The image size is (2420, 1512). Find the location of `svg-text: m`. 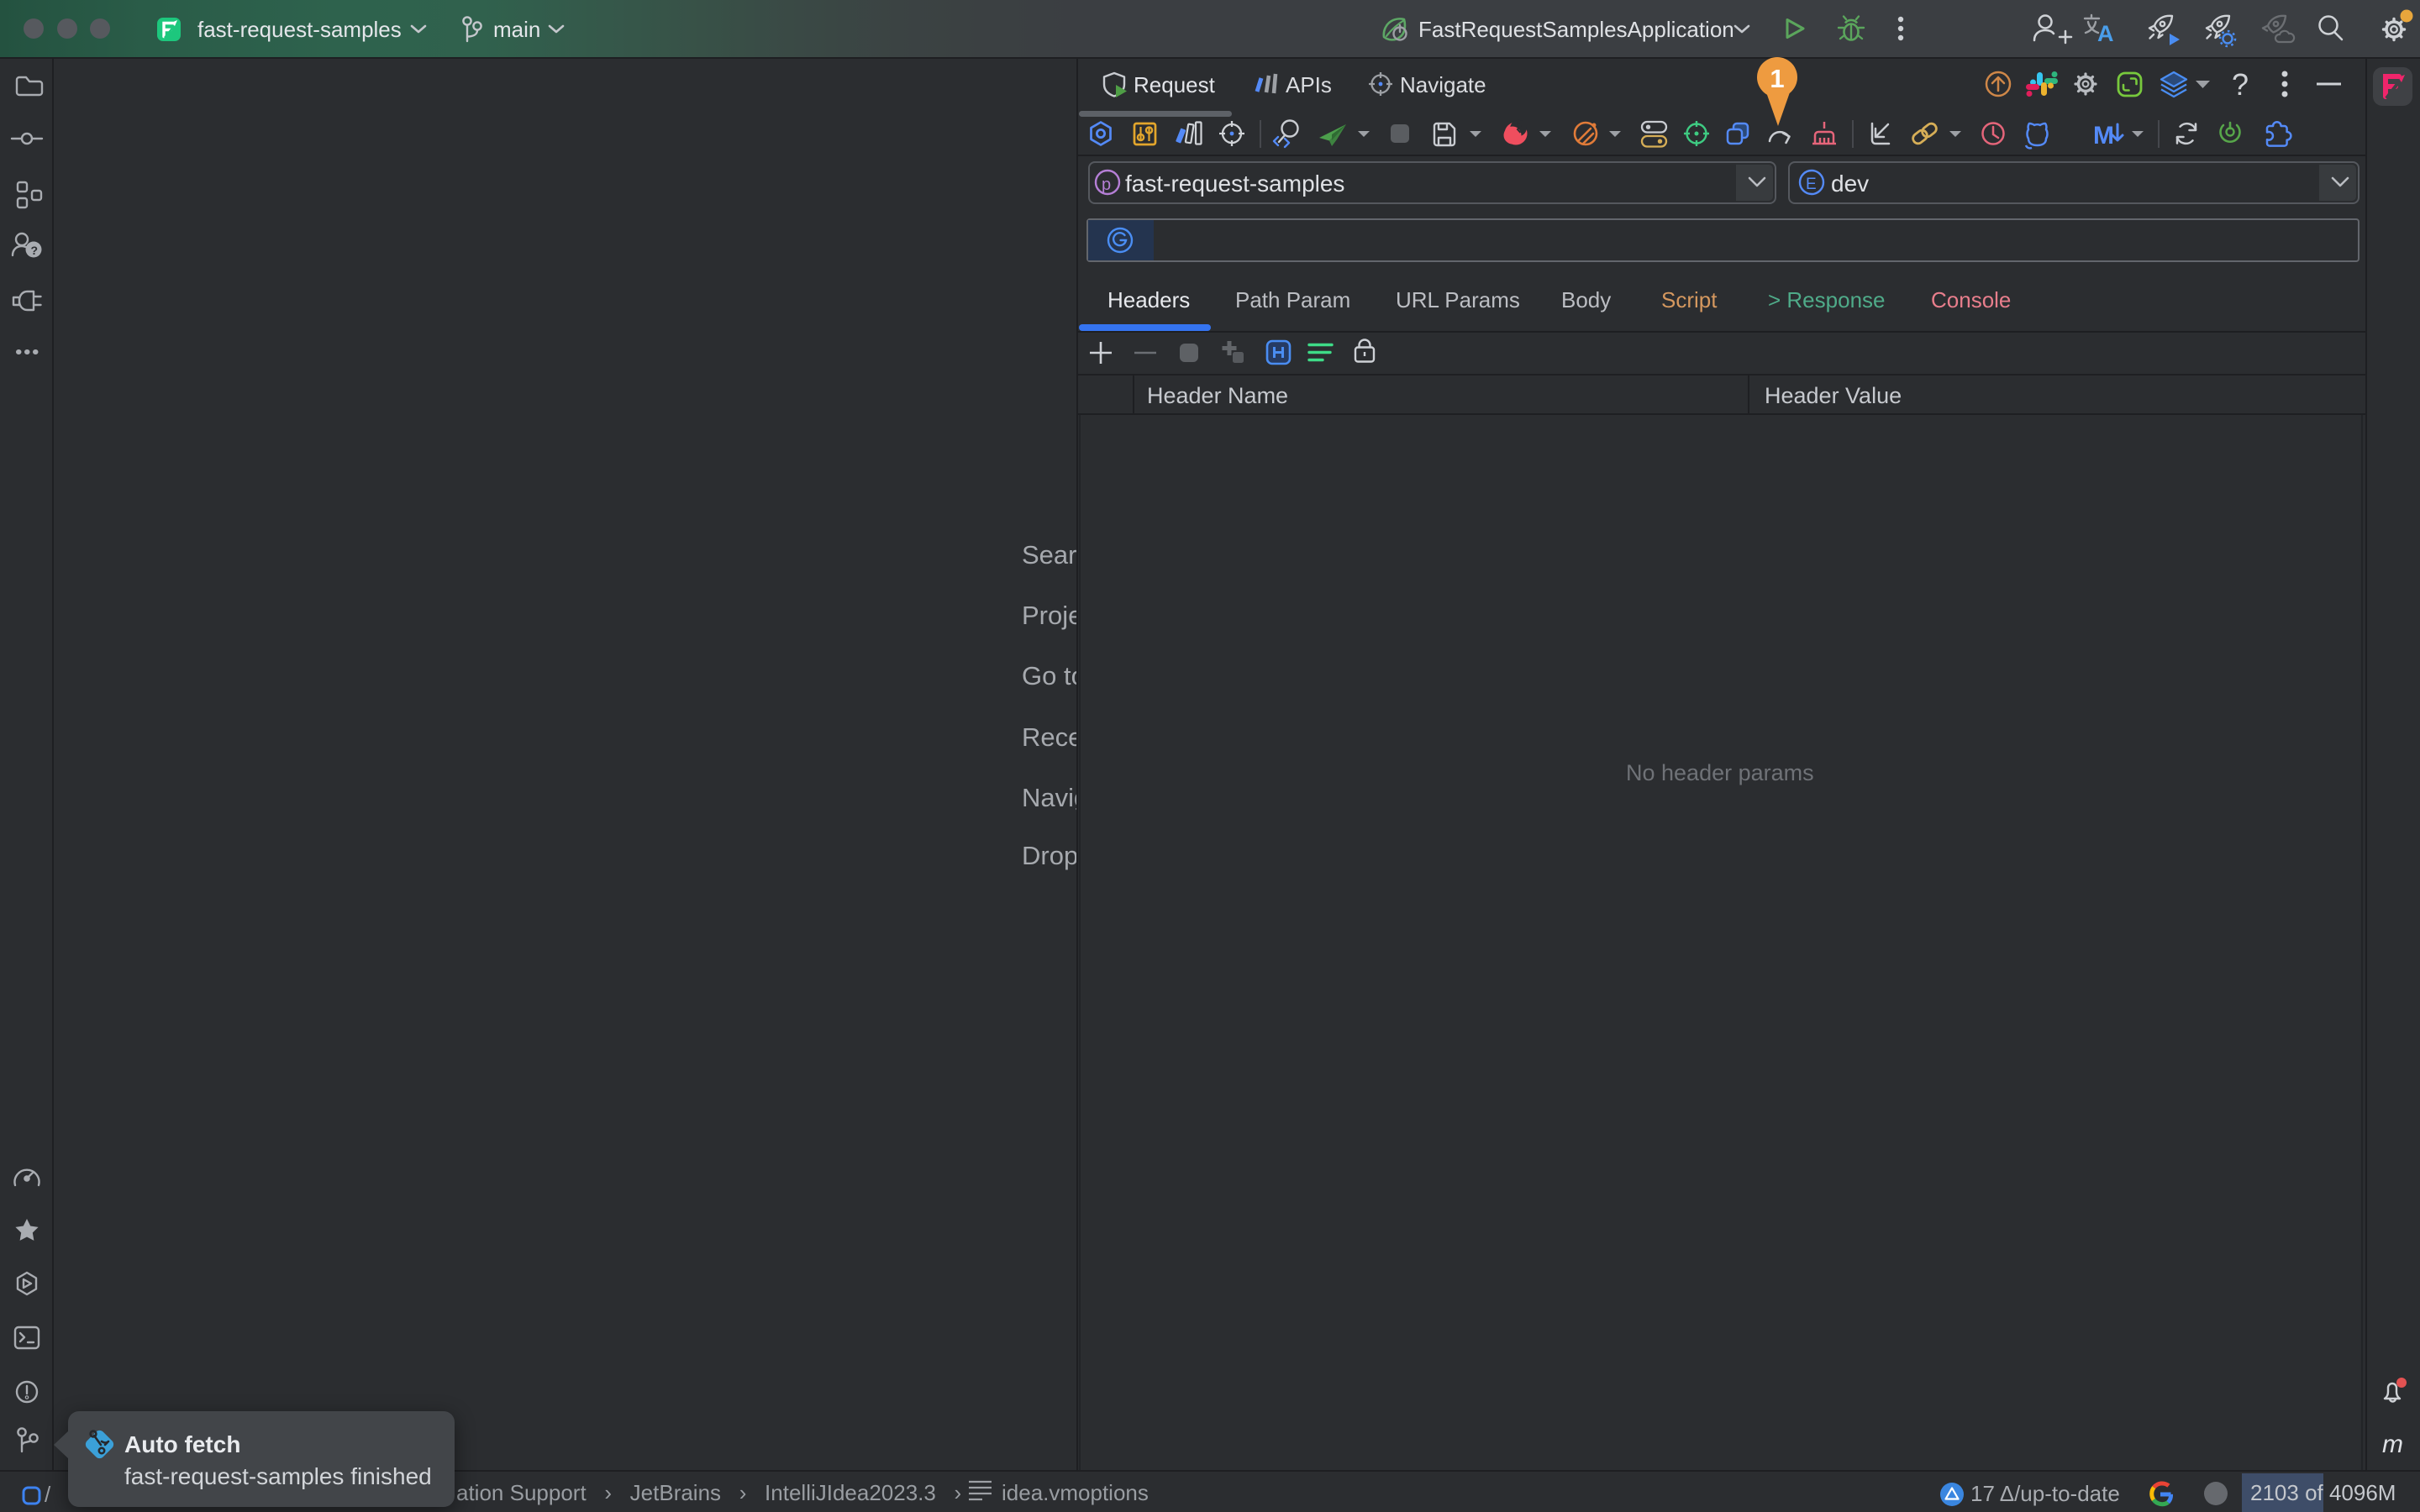

svg-text: m is located at coordinates (2392, 1444).